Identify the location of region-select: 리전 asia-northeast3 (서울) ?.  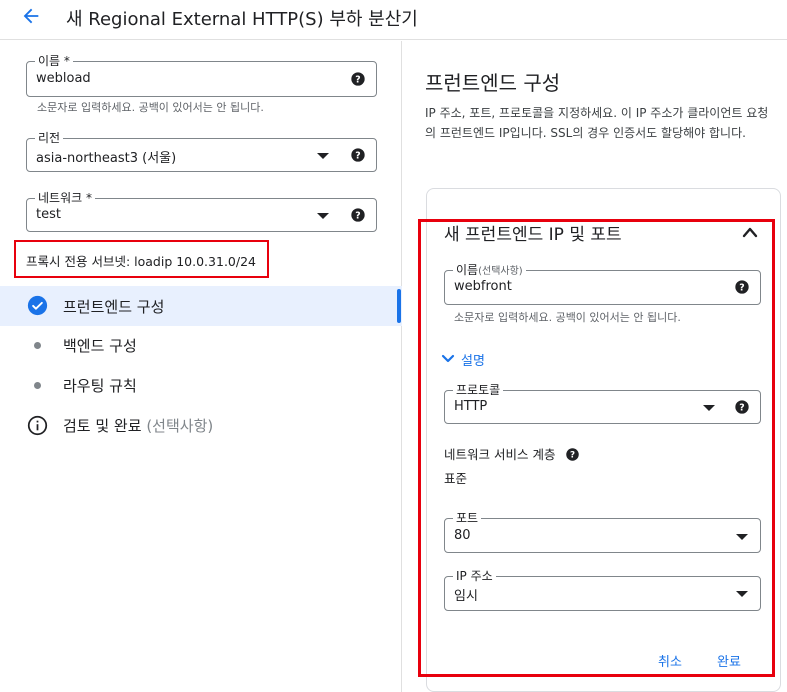
(201, 151).